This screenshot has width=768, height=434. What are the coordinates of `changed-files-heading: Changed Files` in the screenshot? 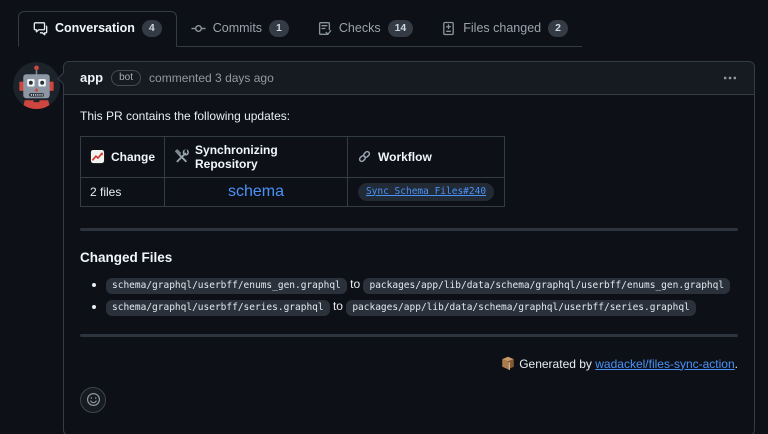 It's located at (126, 257).